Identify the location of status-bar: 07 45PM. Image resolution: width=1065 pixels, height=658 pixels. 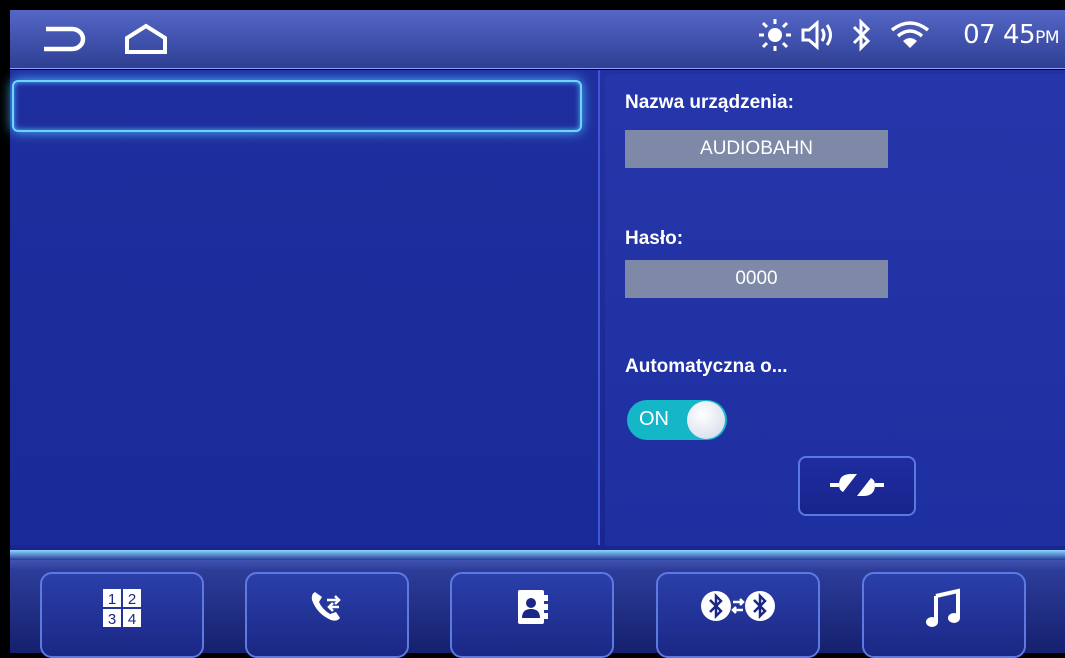
(537, 39).